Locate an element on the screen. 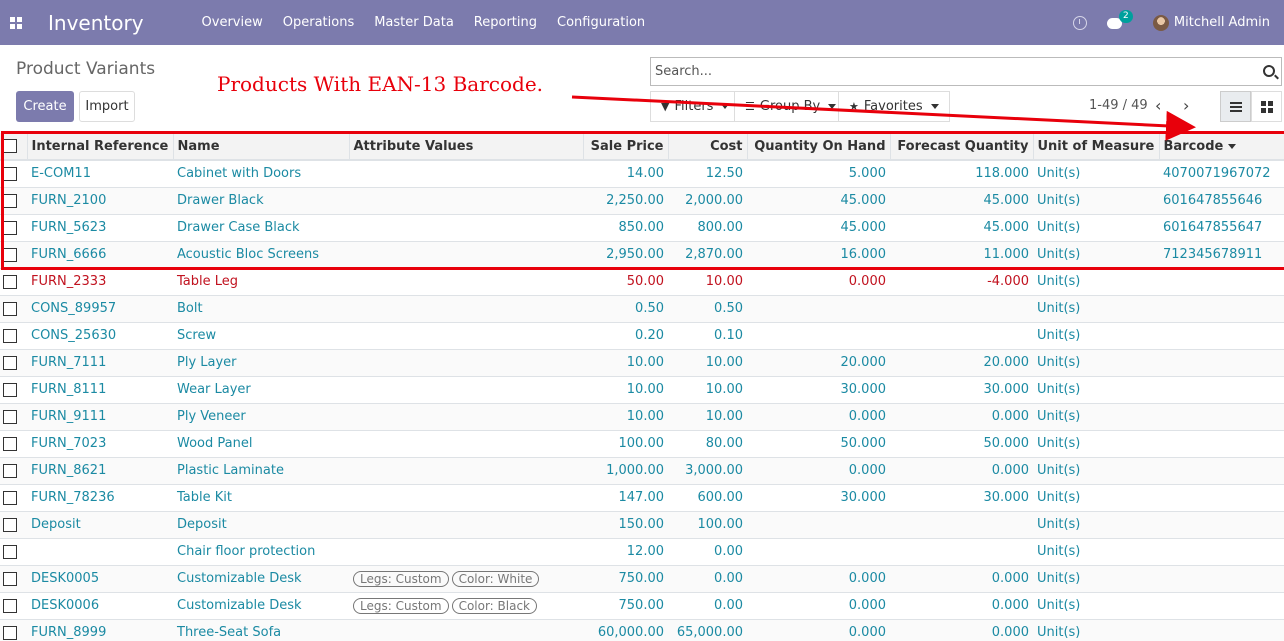  group-by-button: ☰ Group By is located at coordinates (791, 106).